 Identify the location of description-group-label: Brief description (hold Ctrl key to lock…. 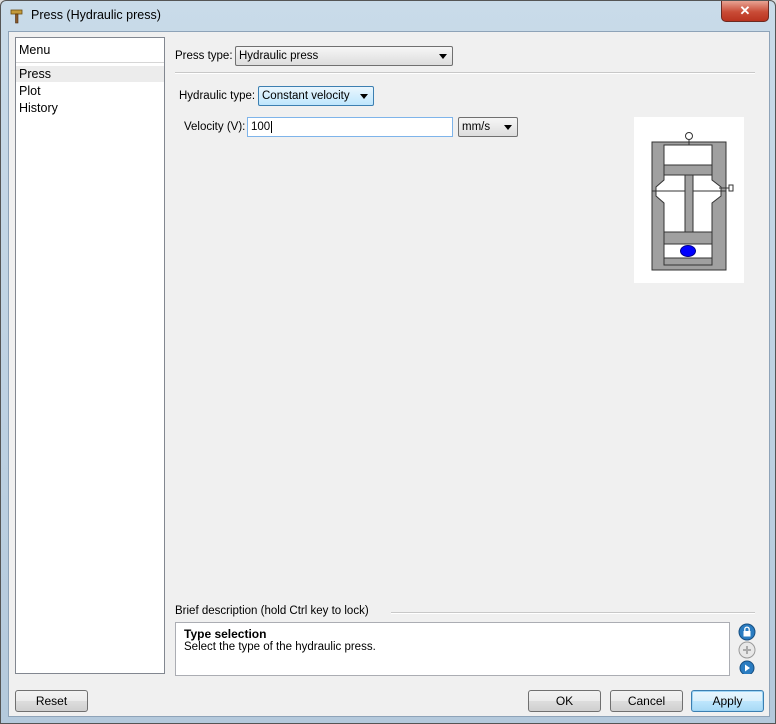
(272, 611).